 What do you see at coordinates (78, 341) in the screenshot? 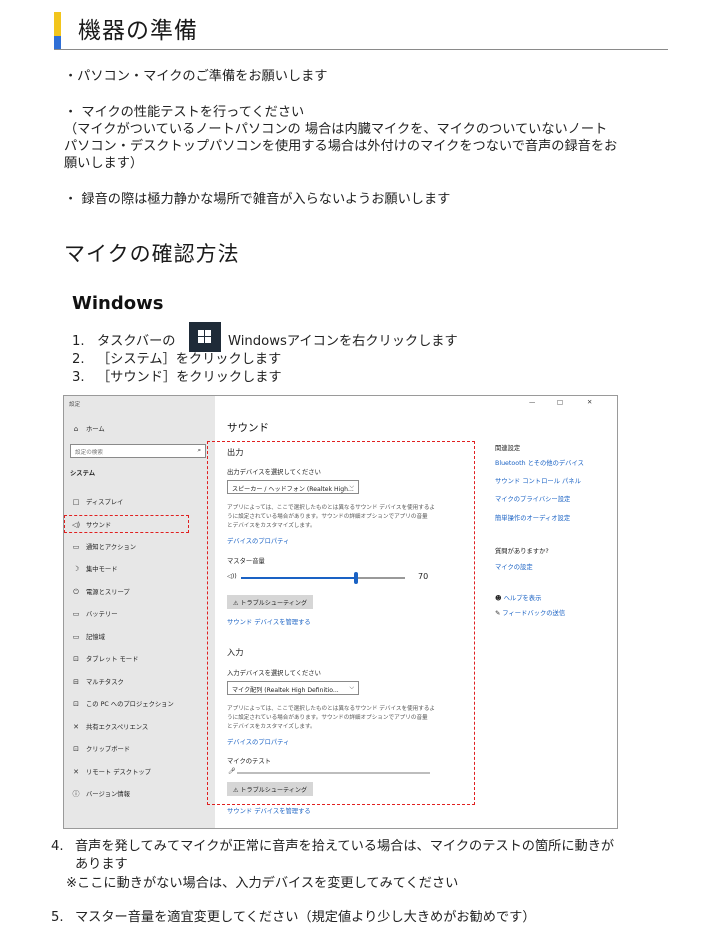
I see `step-1-number: 1.` at bounding box center [78, 341].